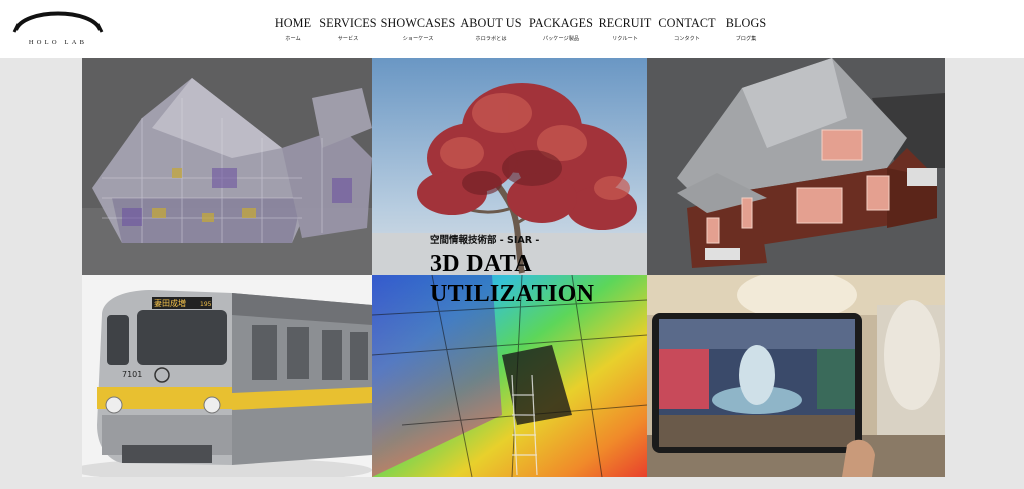  I want to click on nav-label: RECRUIT, so click(625, 23).